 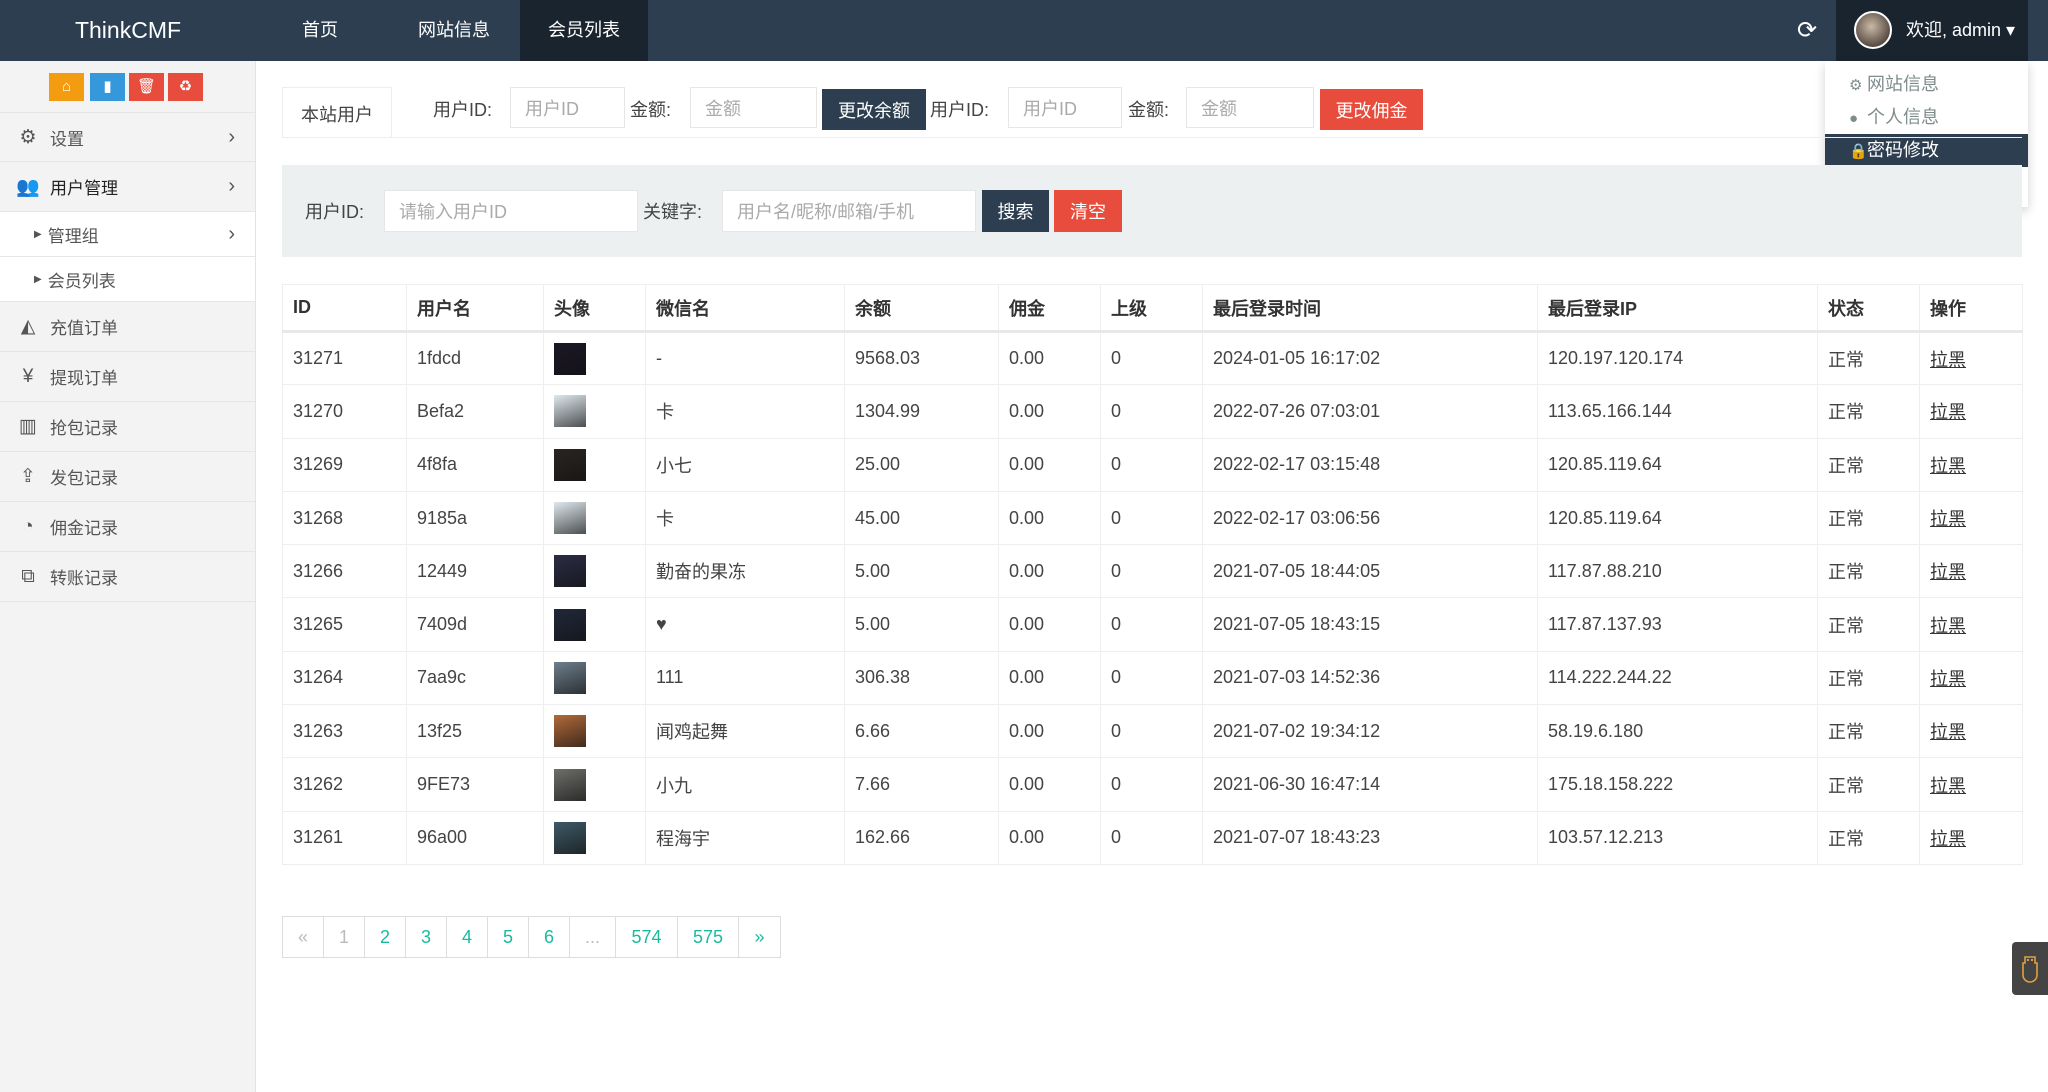 What do you see at coordinates (344, 784) in the screenshot?
I see `cell-0: 31262` at bounding box center [344, 784].